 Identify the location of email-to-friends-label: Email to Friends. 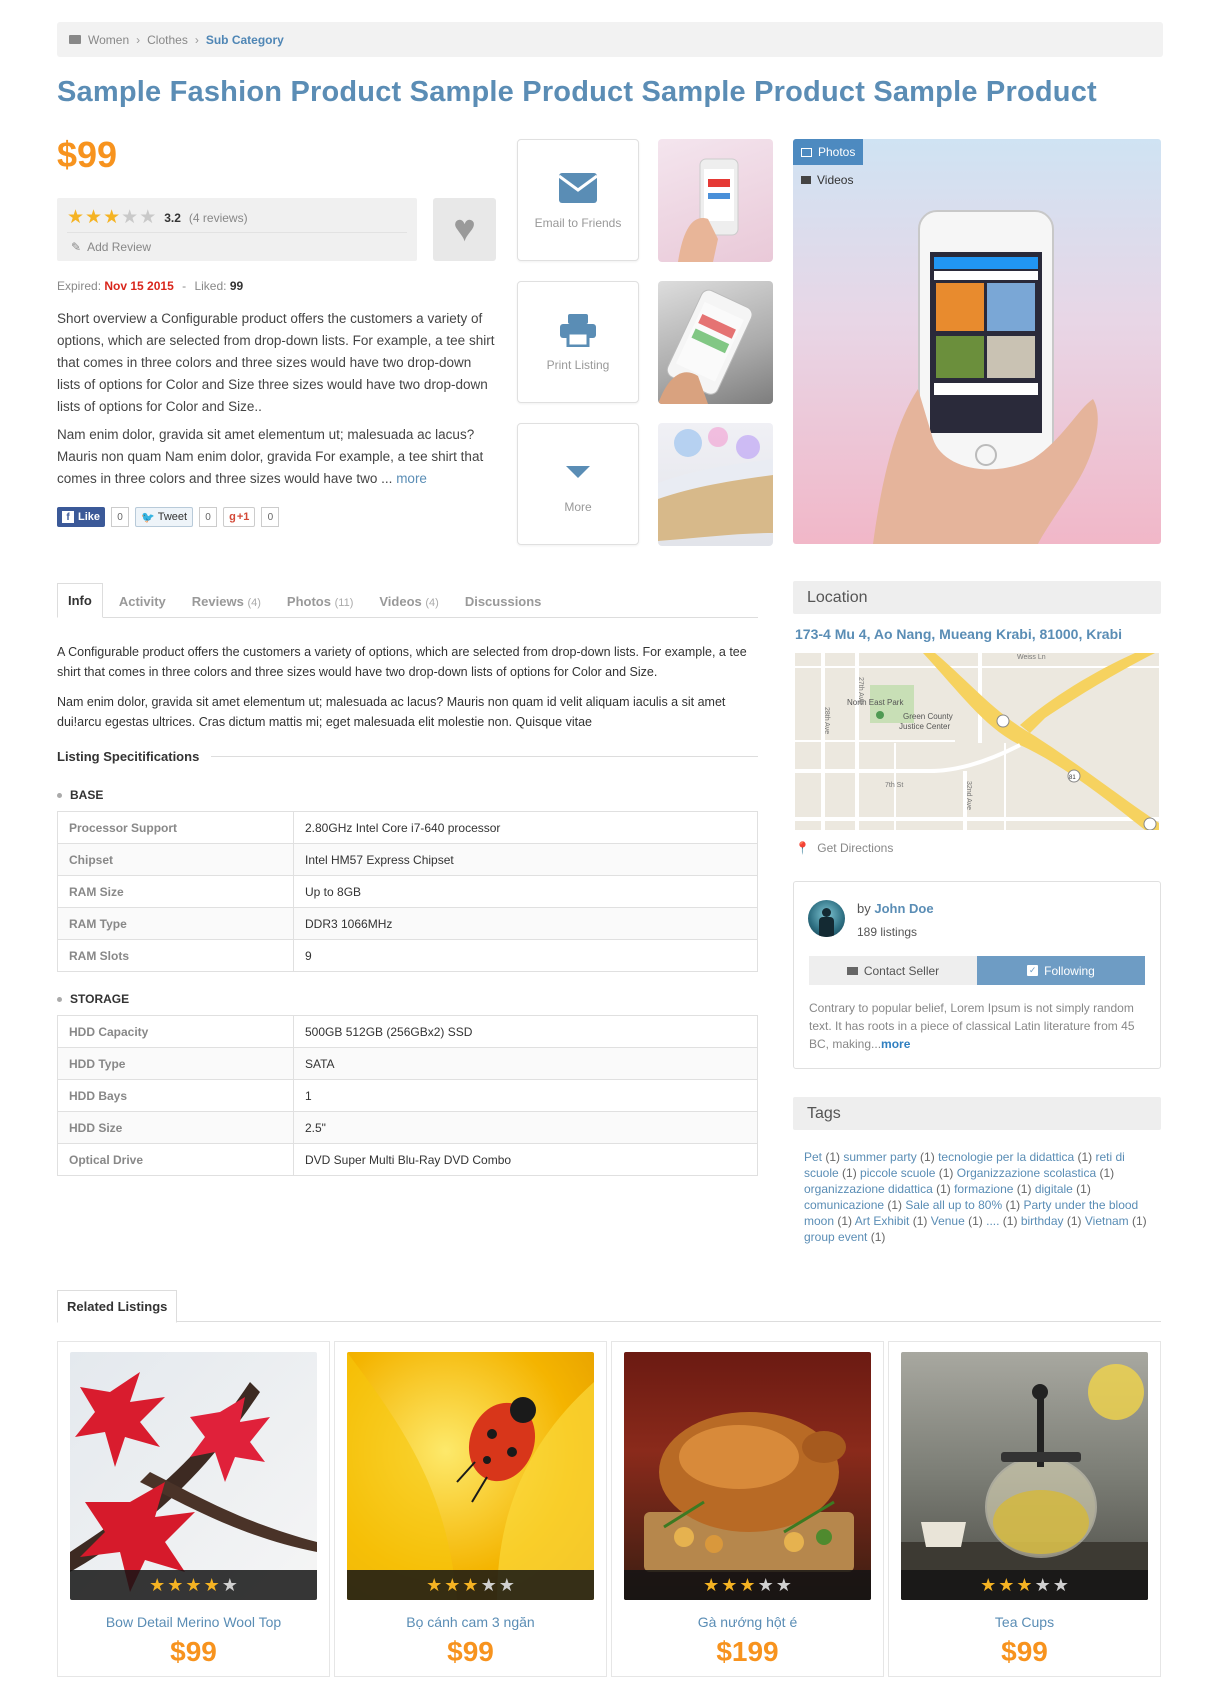
(578, 223).